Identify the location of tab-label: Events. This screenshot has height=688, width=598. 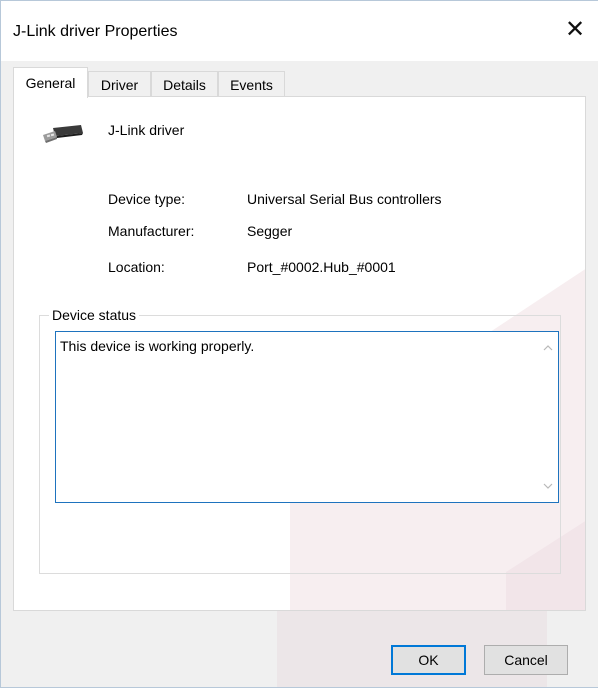
(251, 84).